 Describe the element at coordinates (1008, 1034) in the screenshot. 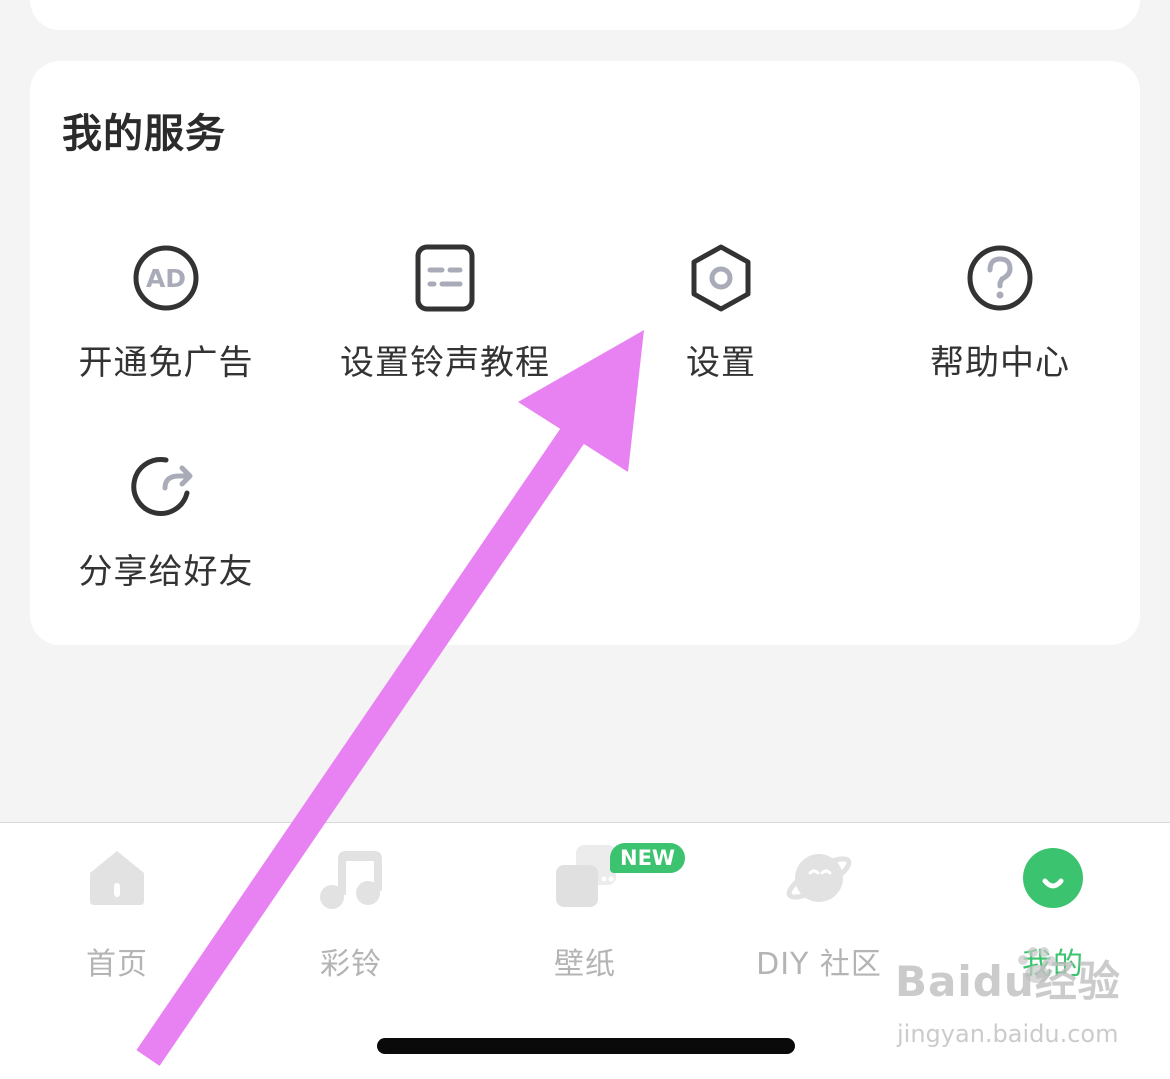

I see `watermark-url: jingyan.baidu.com` at that location.